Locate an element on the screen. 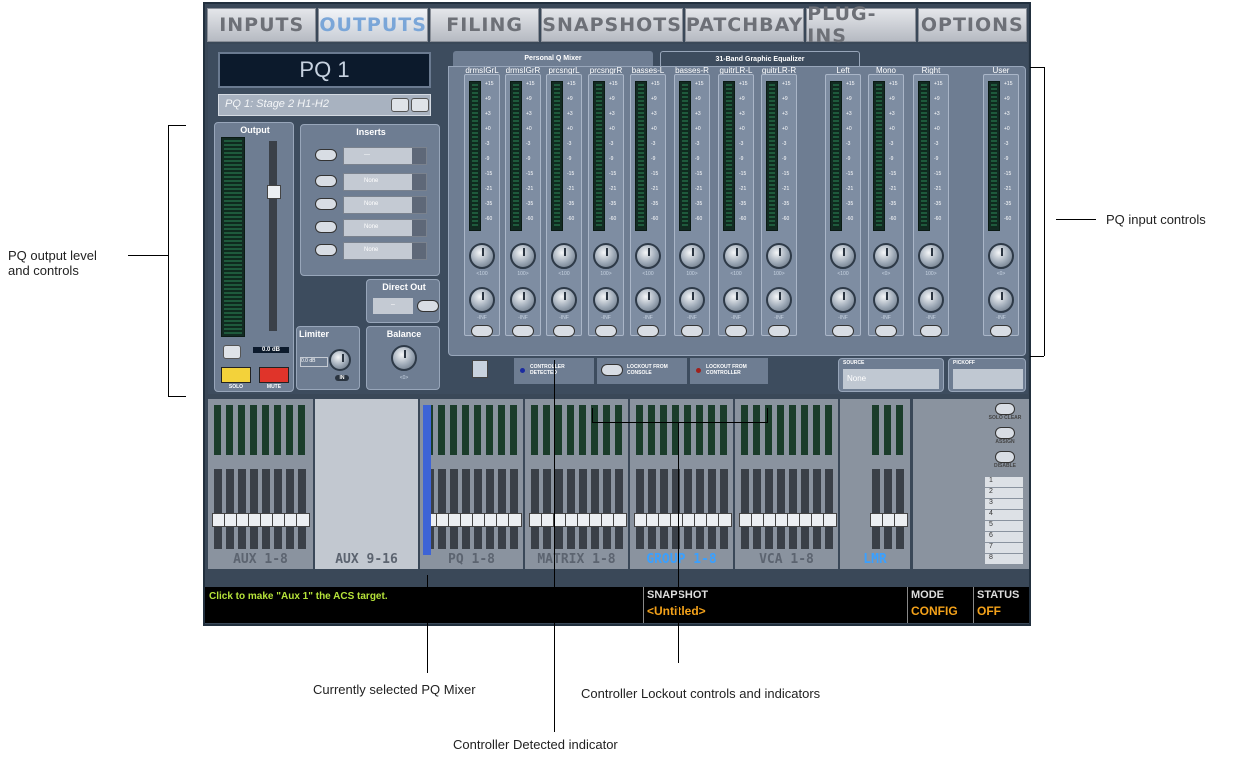  bank-number: 4 is located at coordinates (1004, 515).